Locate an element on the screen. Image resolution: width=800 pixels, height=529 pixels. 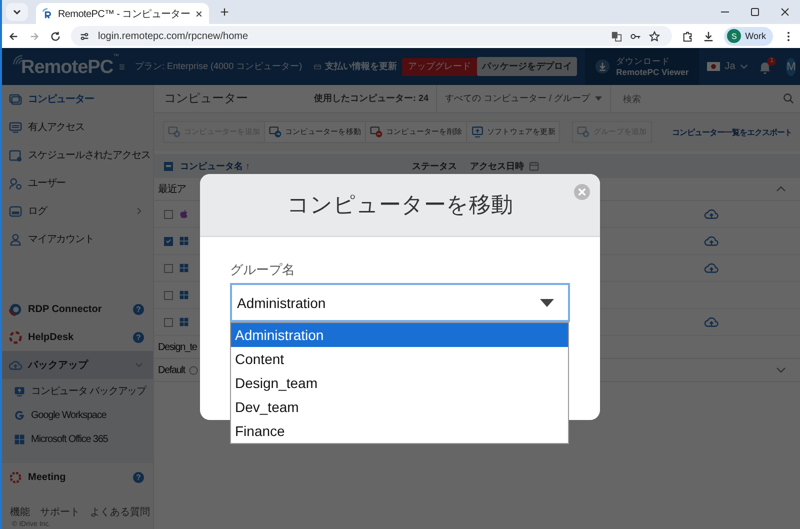
page-title: コンピューター is located at coordinates (206, 98).